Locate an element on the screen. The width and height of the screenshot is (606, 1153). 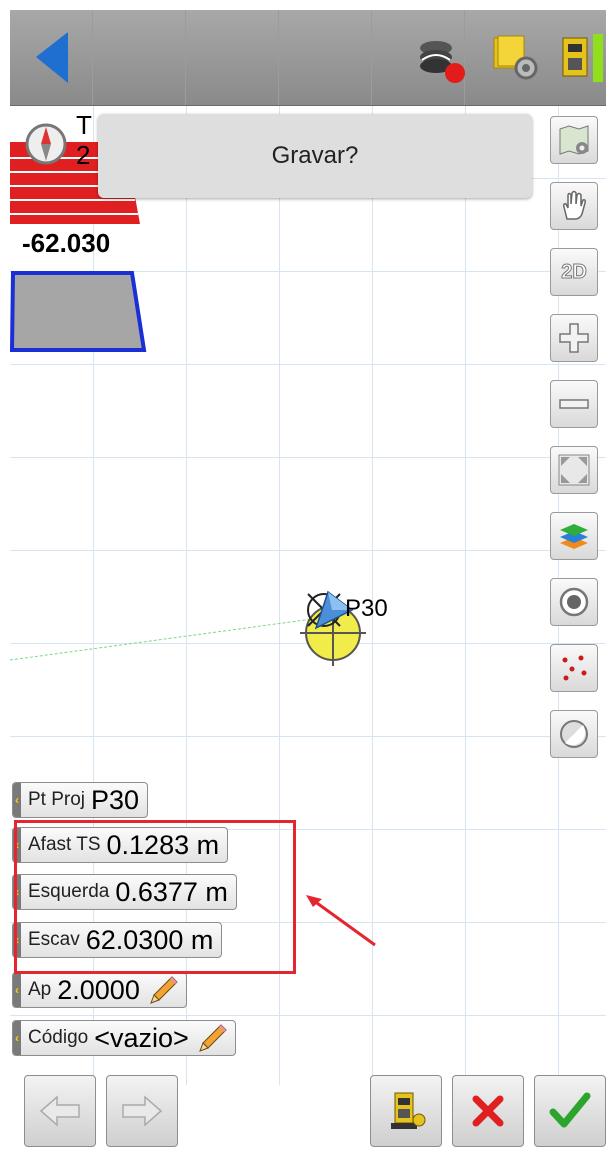
points-button is located at coordinates (574, 668).